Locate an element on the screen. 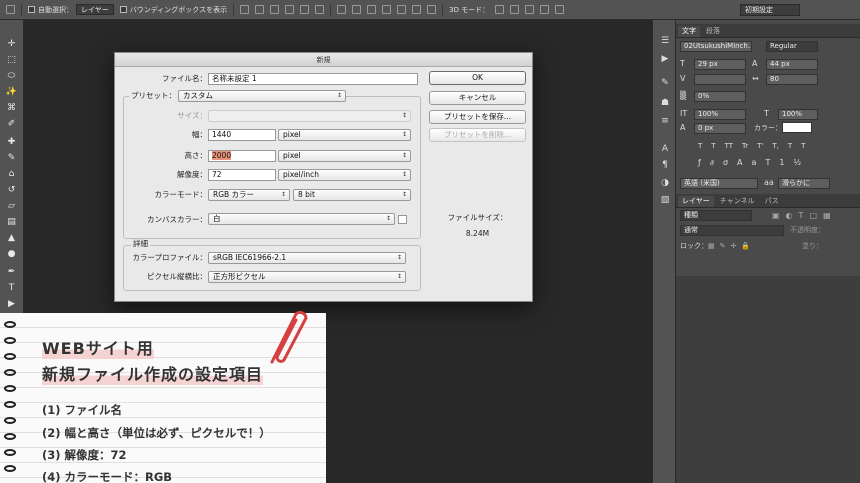  3d-pan-icon is located at coordinates (530, 9).